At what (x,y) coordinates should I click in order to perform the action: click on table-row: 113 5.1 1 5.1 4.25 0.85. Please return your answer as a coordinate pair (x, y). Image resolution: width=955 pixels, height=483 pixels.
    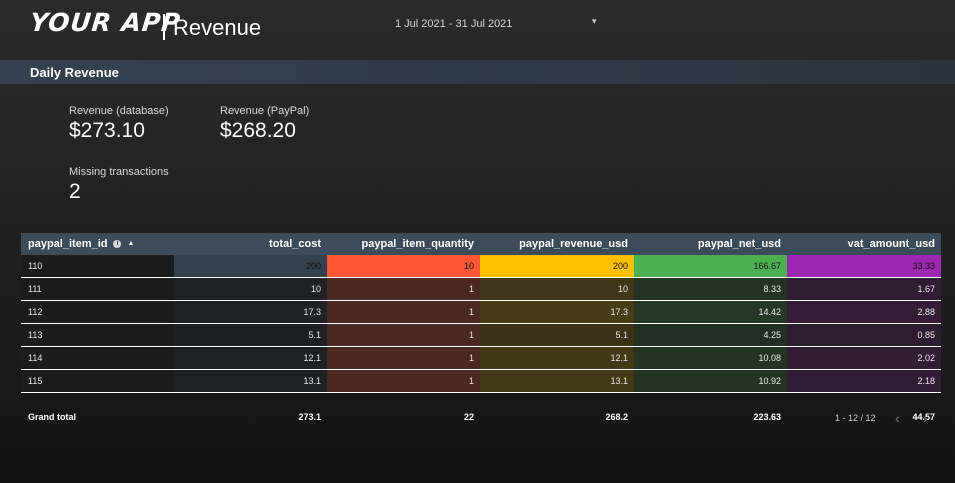
    Looking at the image, I should click on (481, 335).